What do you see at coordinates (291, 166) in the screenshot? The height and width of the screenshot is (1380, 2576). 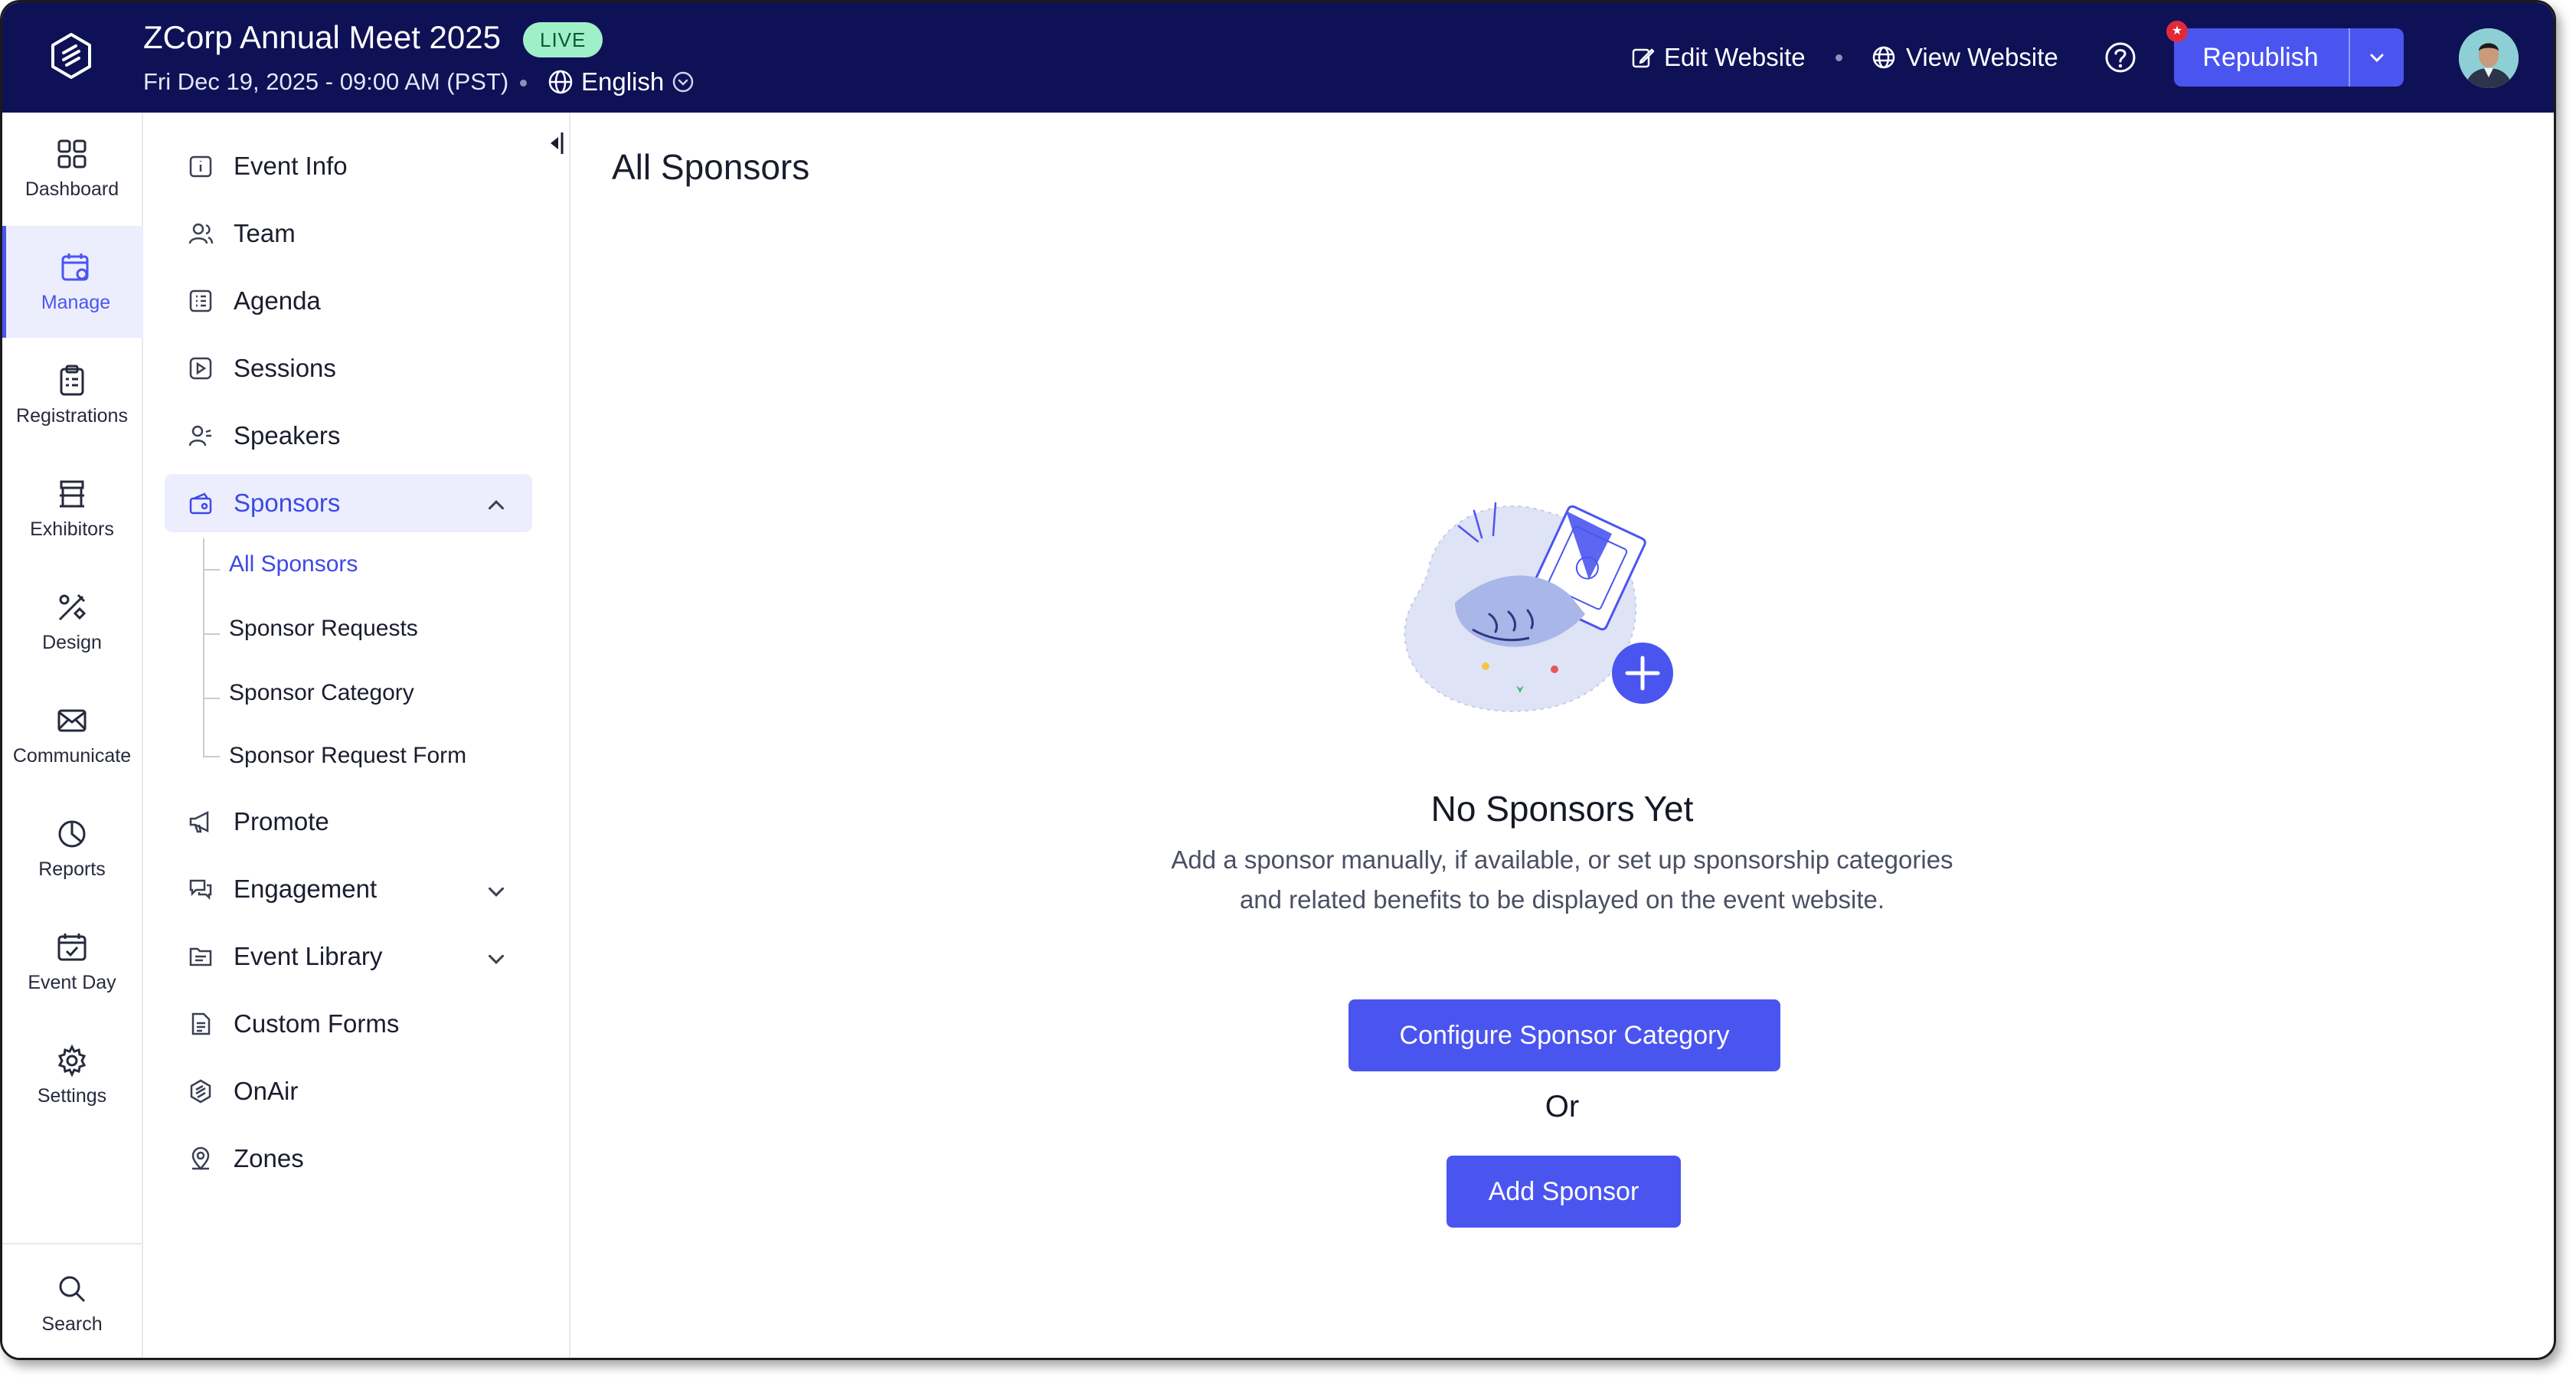 I see `nav-label: Event Info` at bounding box center [291, 166].